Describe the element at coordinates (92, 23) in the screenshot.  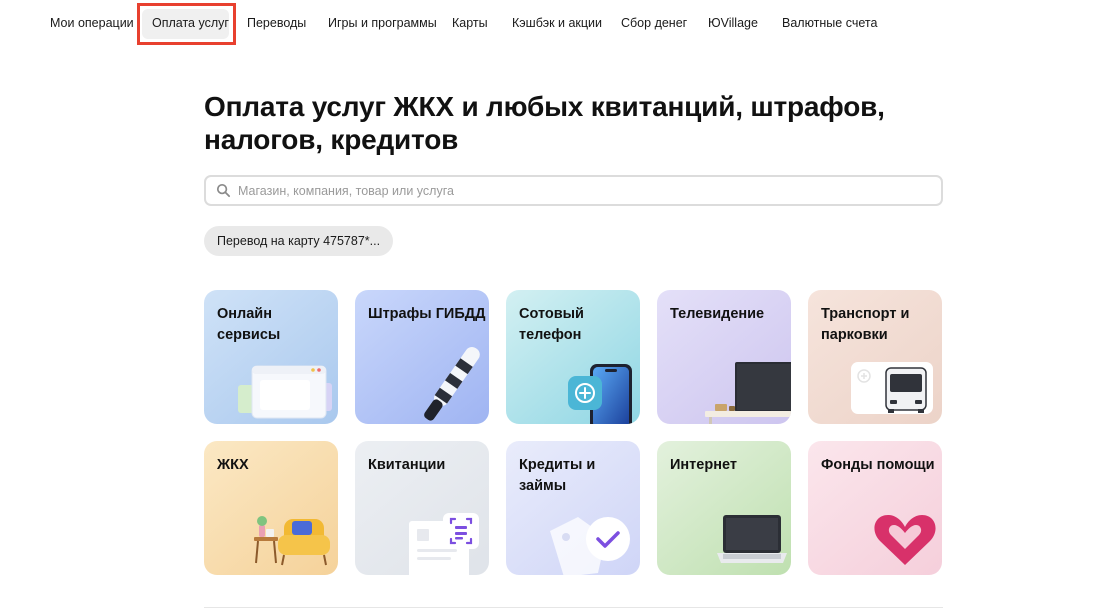
I see `nav-item-my-operations: Мои операции` at that location.